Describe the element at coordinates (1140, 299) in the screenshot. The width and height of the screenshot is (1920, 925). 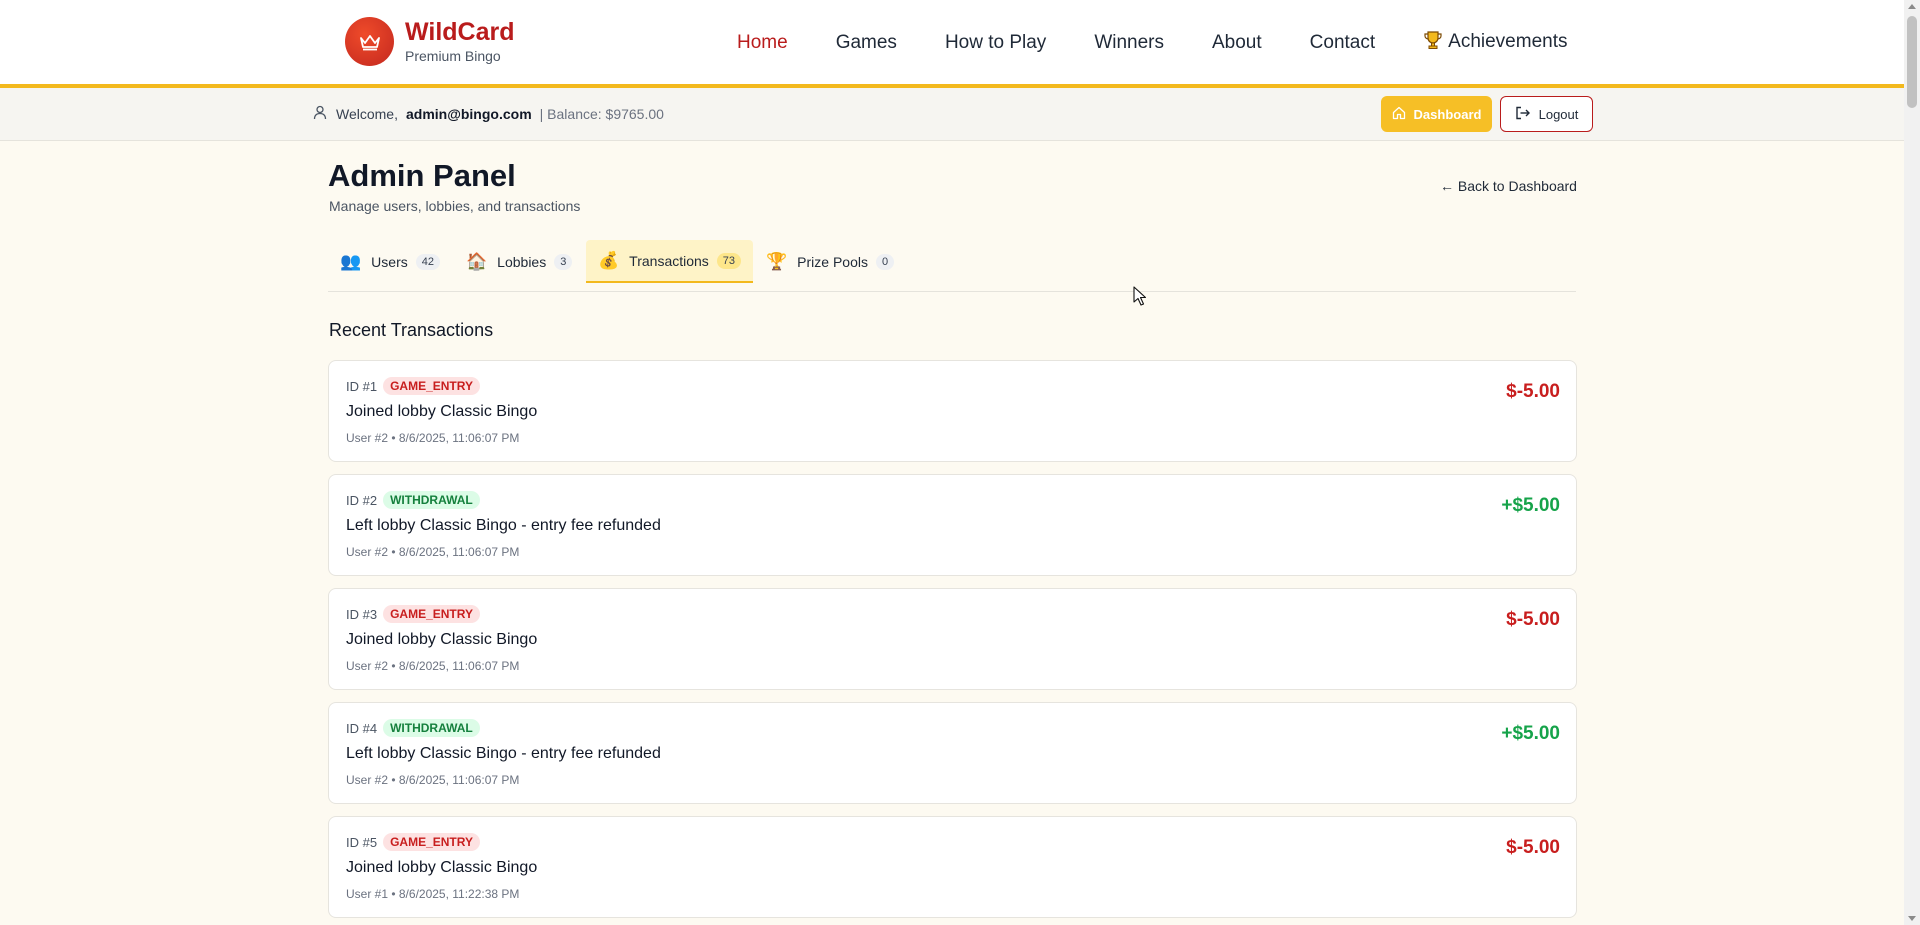
I see `mouse-cursor-icon` at that location.